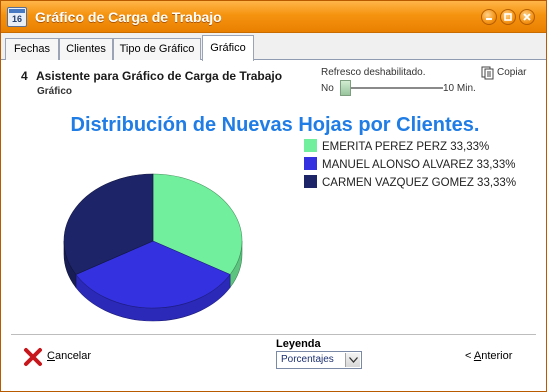  I want to click on cancel-button: Cancelar, so click(63, 357).